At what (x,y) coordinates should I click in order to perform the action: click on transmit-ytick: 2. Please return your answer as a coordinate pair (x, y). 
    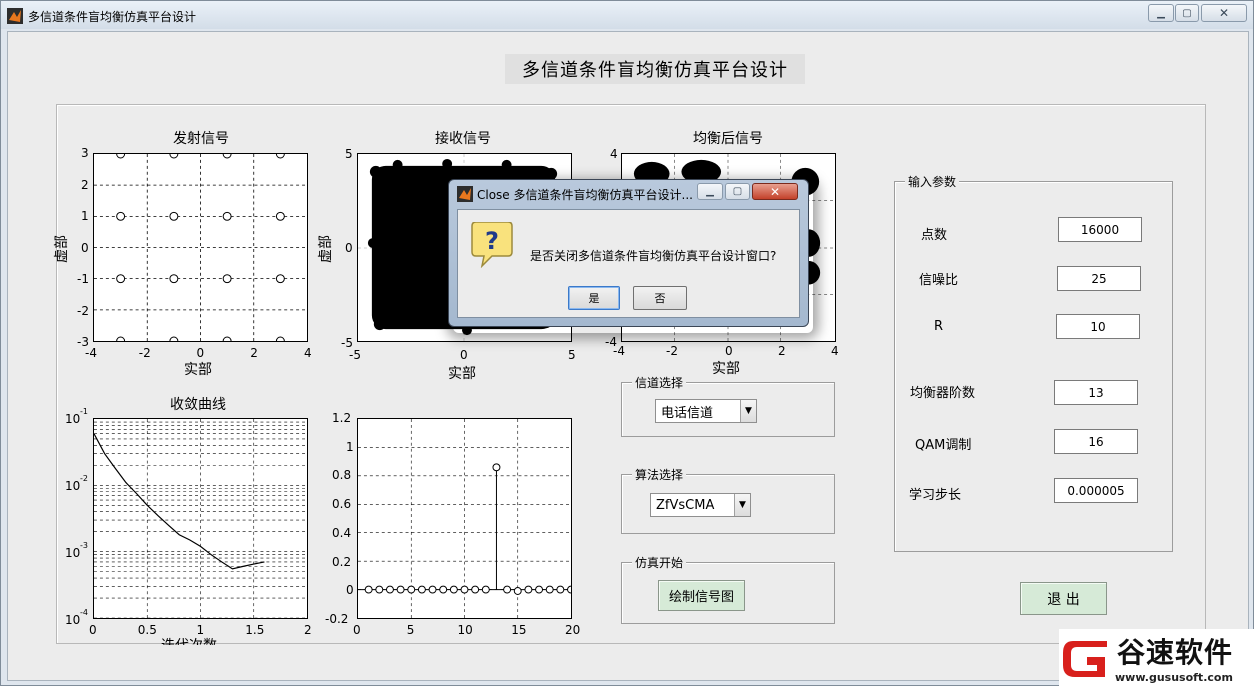
    Looking at the image, I should click on (85, 184).